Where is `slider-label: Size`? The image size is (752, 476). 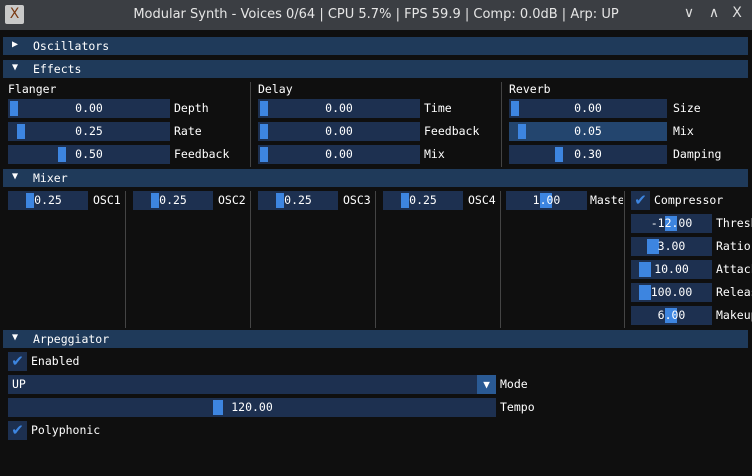
slider-label: Size is located at coordinates (687, 108).